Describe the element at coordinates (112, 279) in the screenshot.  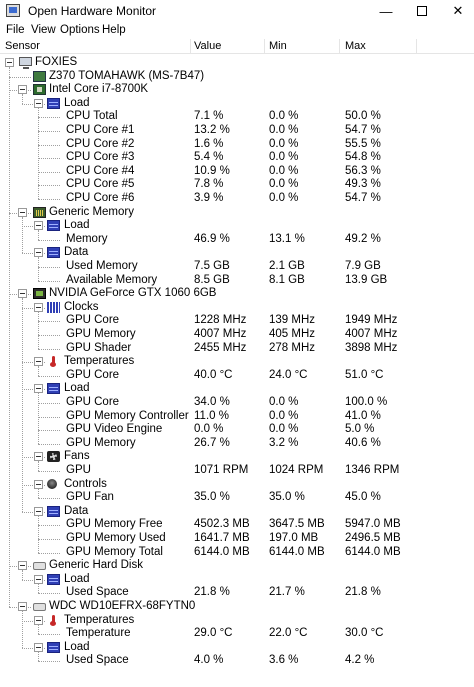
I see `sensor-name: Available Memory` at that location.